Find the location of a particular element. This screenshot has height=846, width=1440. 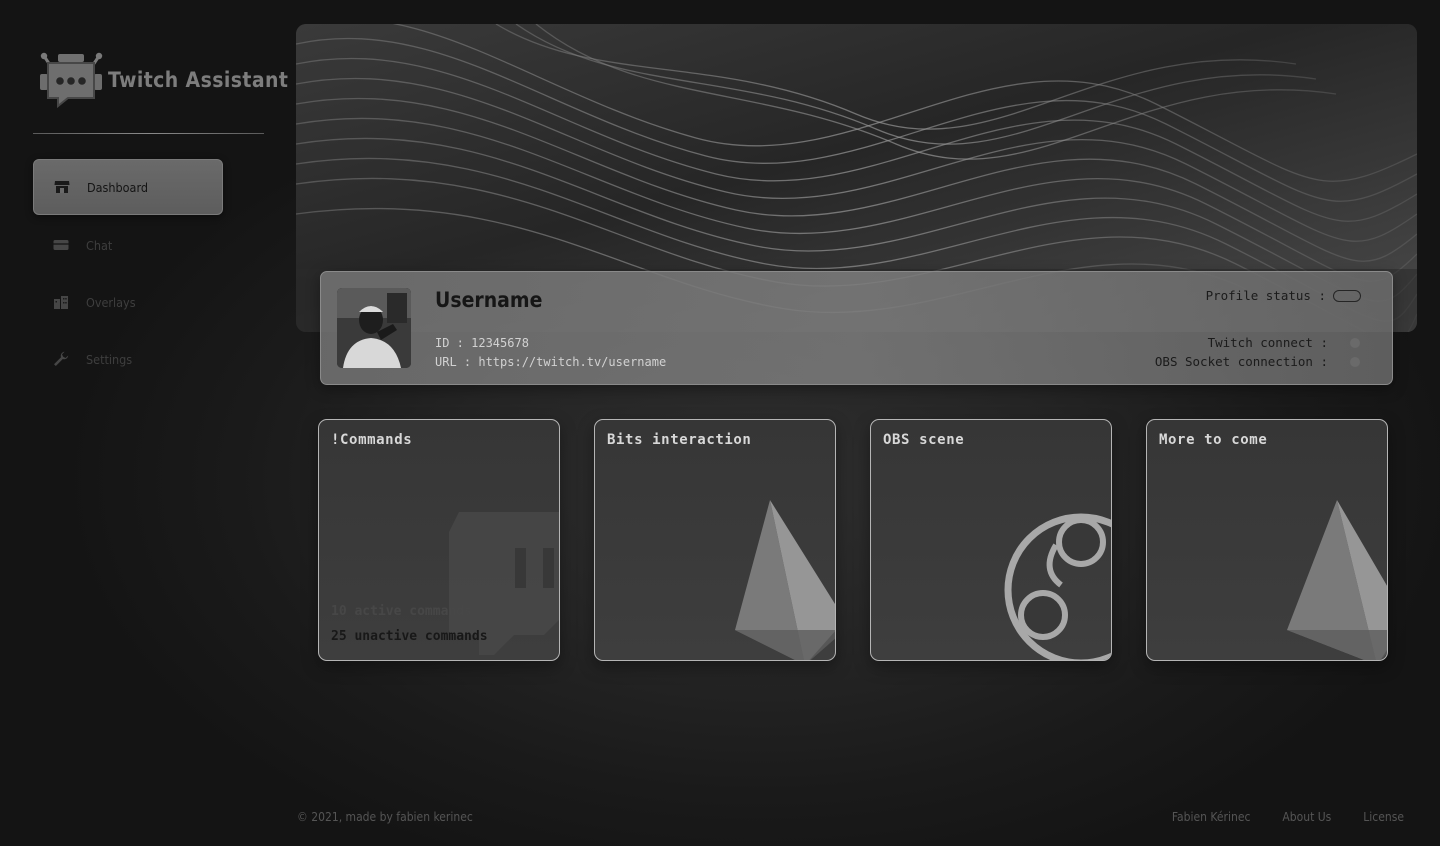

username: Username is located at coordinates (489, 300).